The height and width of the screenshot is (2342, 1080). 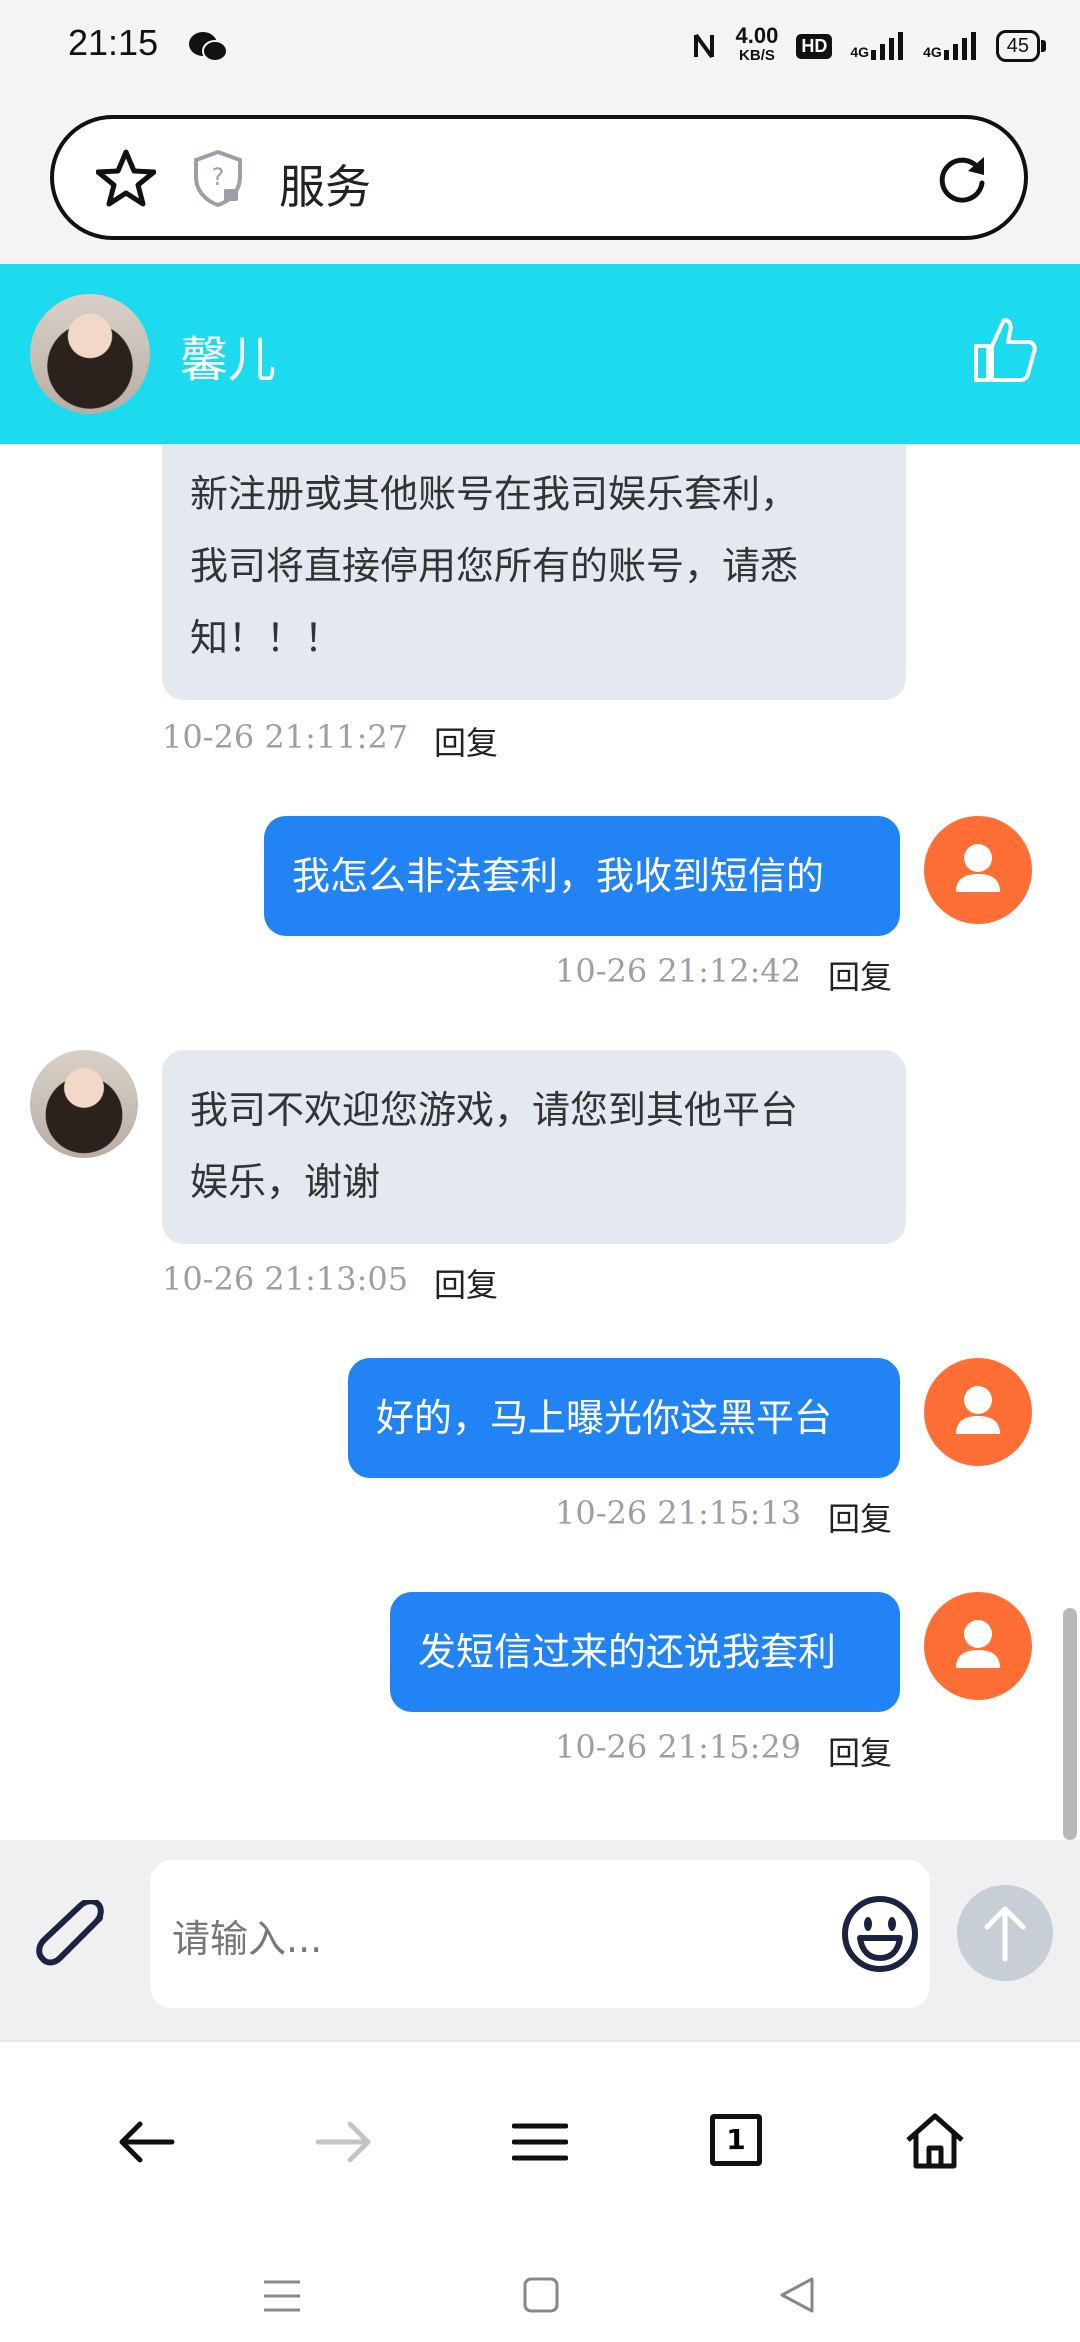 What do you see at coordinates (541, 2297) in the screenshot?
I see `system-home-icon` at bounding box center [541, 2297].